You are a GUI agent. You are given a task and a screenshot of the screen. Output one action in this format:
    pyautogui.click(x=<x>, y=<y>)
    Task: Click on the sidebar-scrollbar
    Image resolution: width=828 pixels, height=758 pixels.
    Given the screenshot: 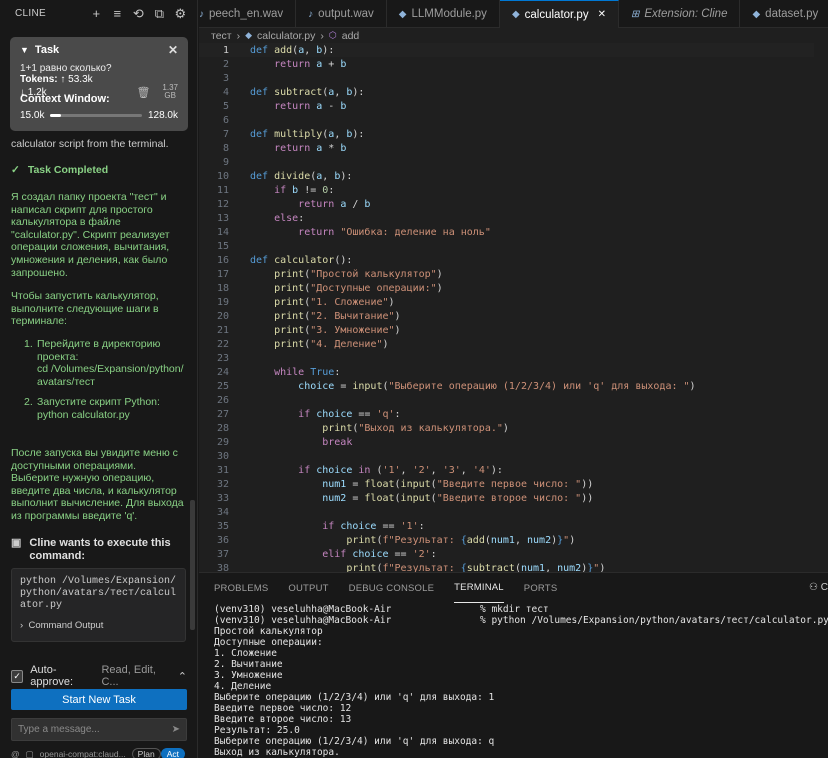 What is the action you would take?
    pyautogui.click(x=192, y=565)
    